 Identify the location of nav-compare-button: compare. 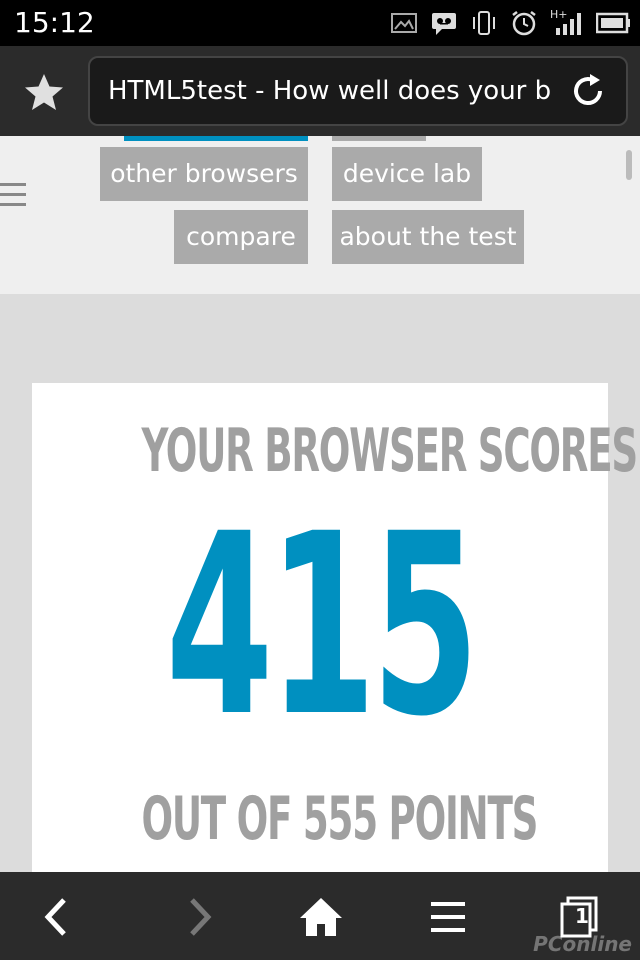
(241, 237).